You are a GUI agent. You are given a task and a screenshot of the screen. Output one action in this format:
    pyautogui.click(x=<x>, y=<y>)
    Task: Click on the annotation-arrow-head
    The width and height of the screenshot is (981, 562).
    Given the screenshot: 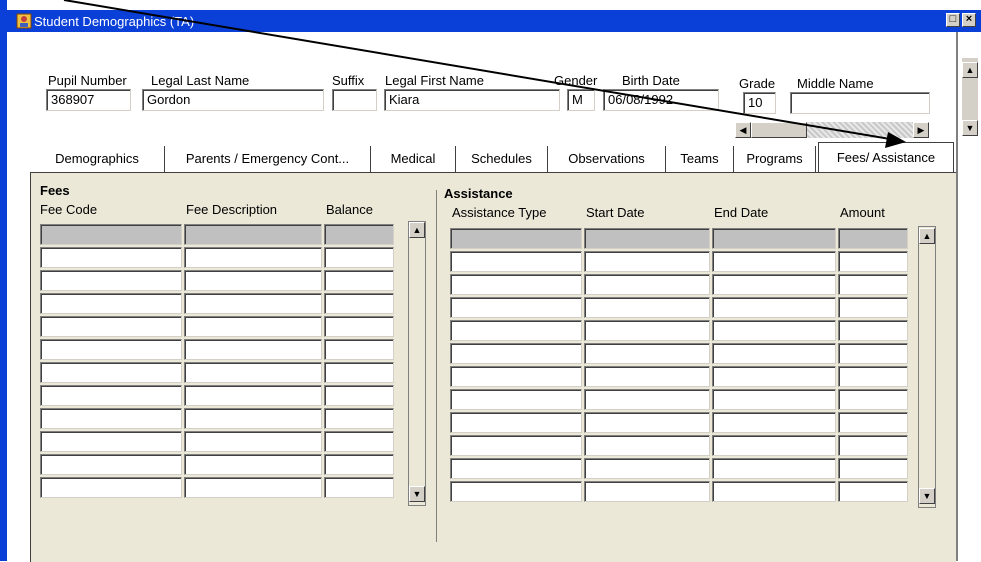 What is the action you would take?
    pyautogui.click(x=895, y=140)
    